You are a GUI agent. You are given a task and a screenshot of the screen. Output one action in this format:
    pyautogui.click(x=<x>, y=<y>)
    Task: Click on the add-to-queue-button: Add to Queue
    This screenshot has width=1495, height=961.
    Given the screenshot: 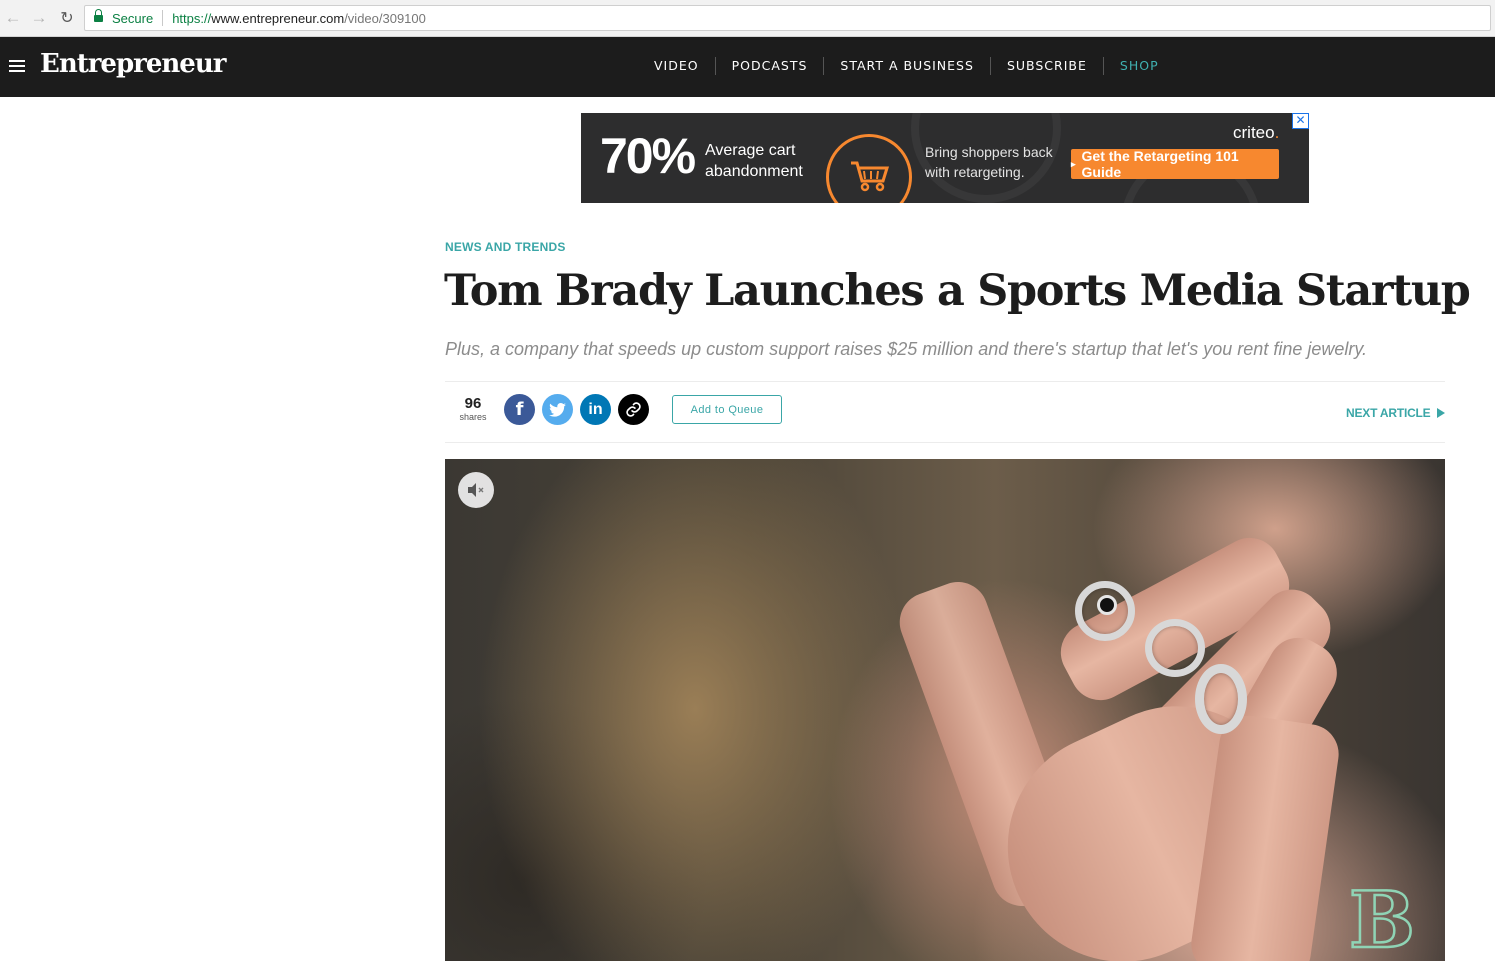 What is the action you would take?
    pyautogui.click(x=727, y=409)
    